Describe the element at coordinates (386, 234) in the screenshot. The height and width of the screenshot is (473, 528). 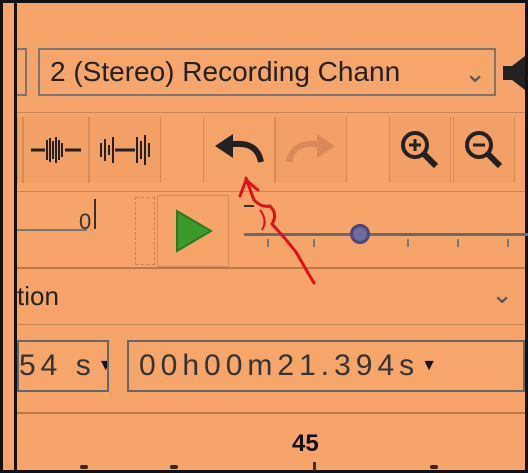
I see `speed-slider-track` at that location.